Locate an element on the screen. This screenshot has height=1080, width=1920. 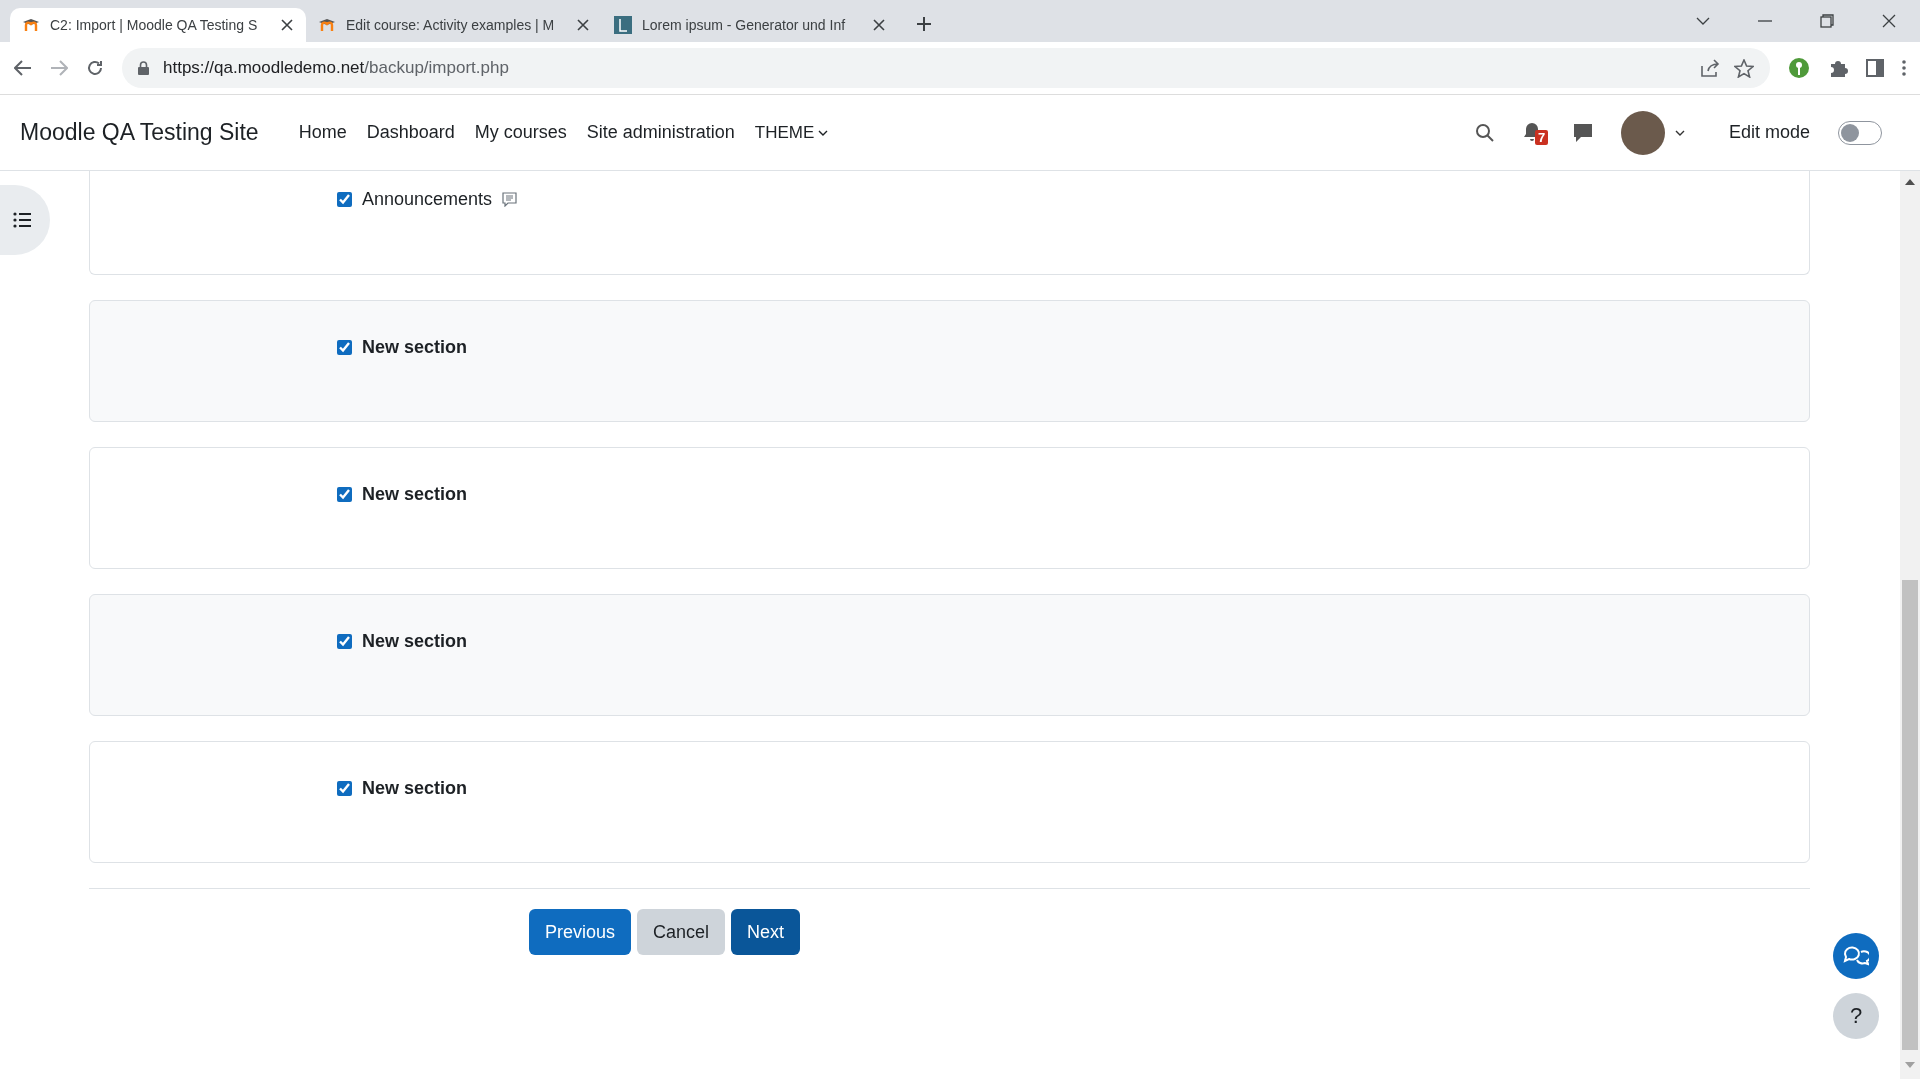
tab-title: C2: Import | Moodle QA Testing S is located at coordinates (154, 25).